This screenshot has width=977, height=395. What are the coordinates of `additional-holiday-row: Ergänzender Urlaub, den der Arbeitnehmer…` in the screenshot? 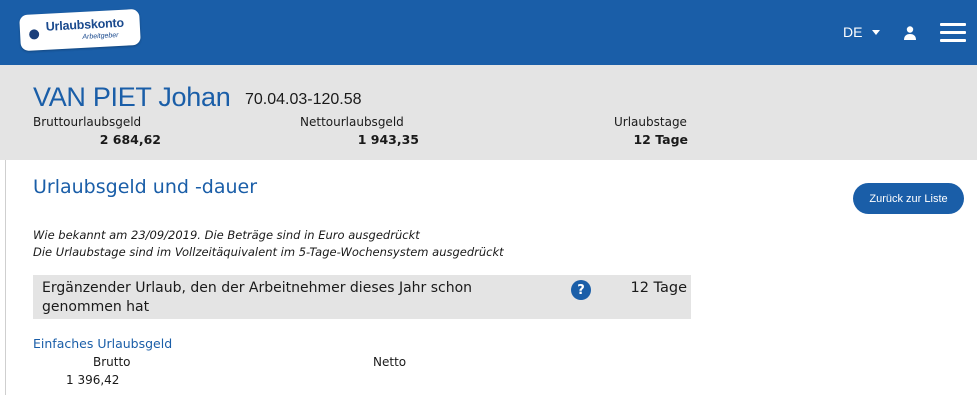 It's located at (362, 297).